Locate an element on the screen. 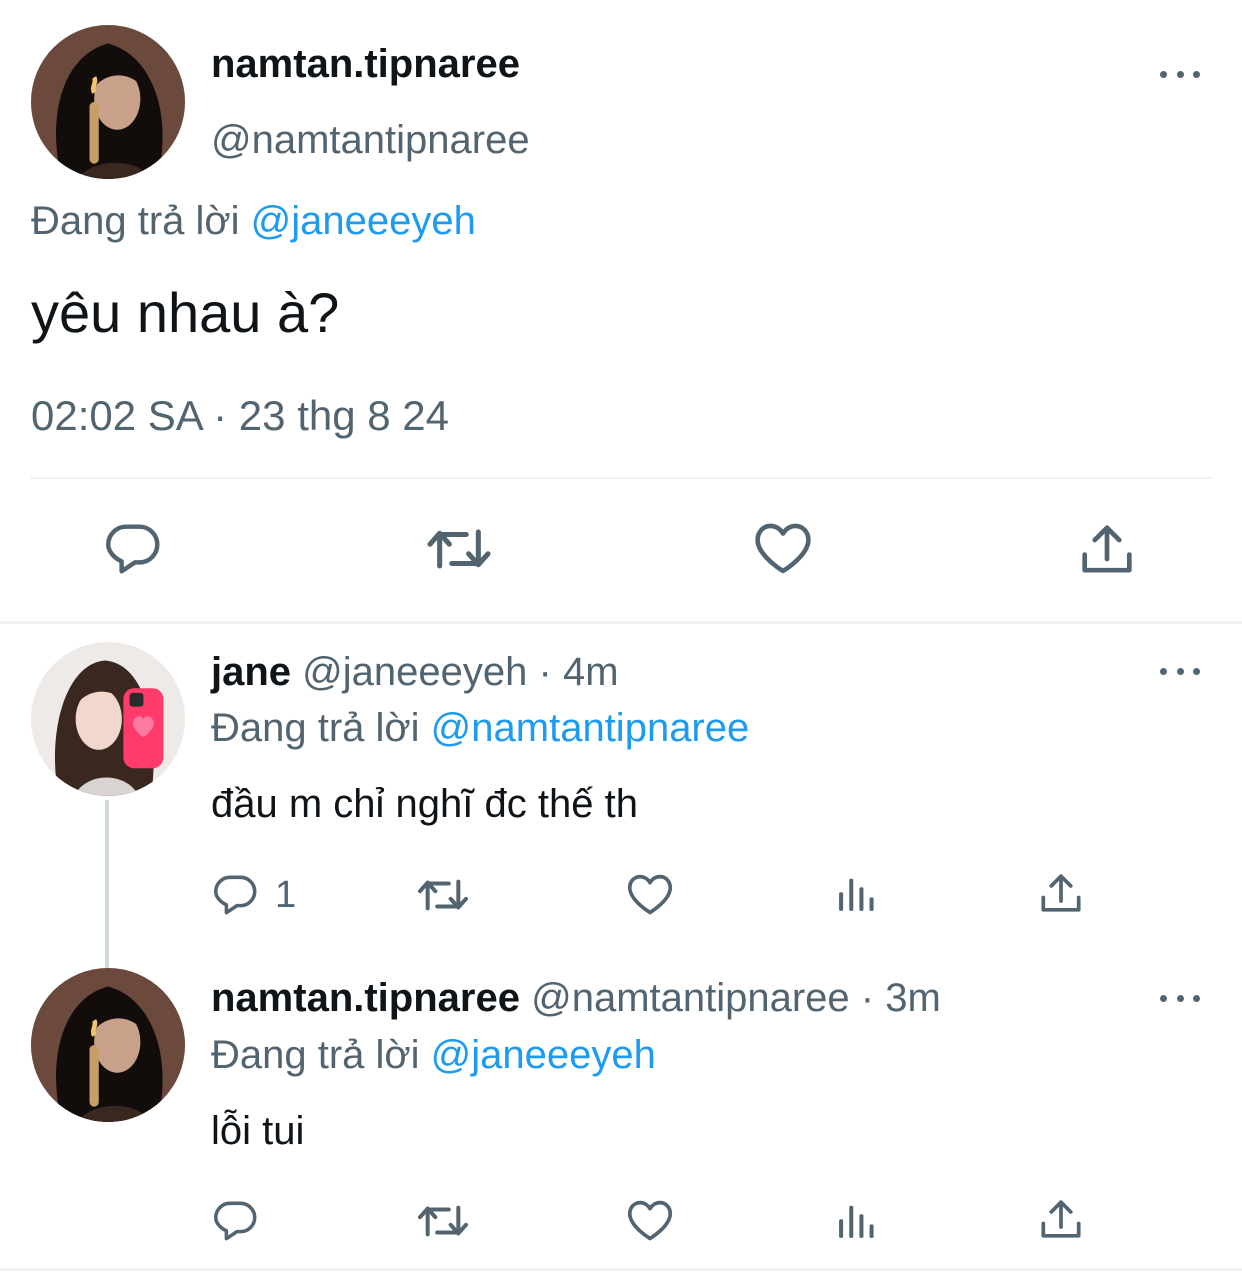 The height and width of the screenshot is (1272, 1242). reply-count: 1 is located at coordinates (286, 895).